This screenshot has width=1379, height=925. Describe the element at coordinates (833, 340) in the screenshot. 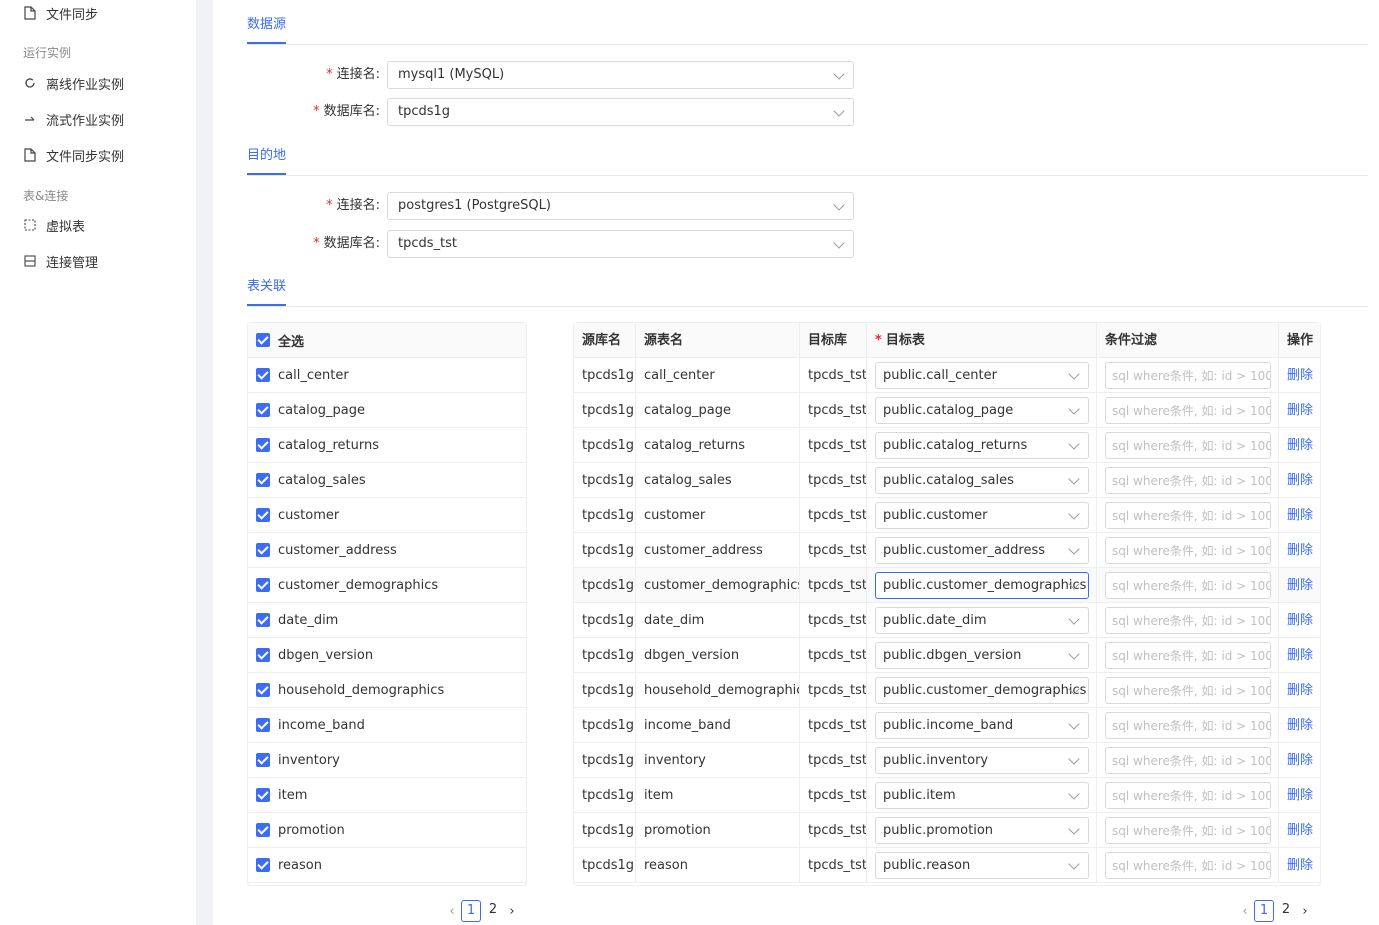

I see `column-header: 目标库` at that location.